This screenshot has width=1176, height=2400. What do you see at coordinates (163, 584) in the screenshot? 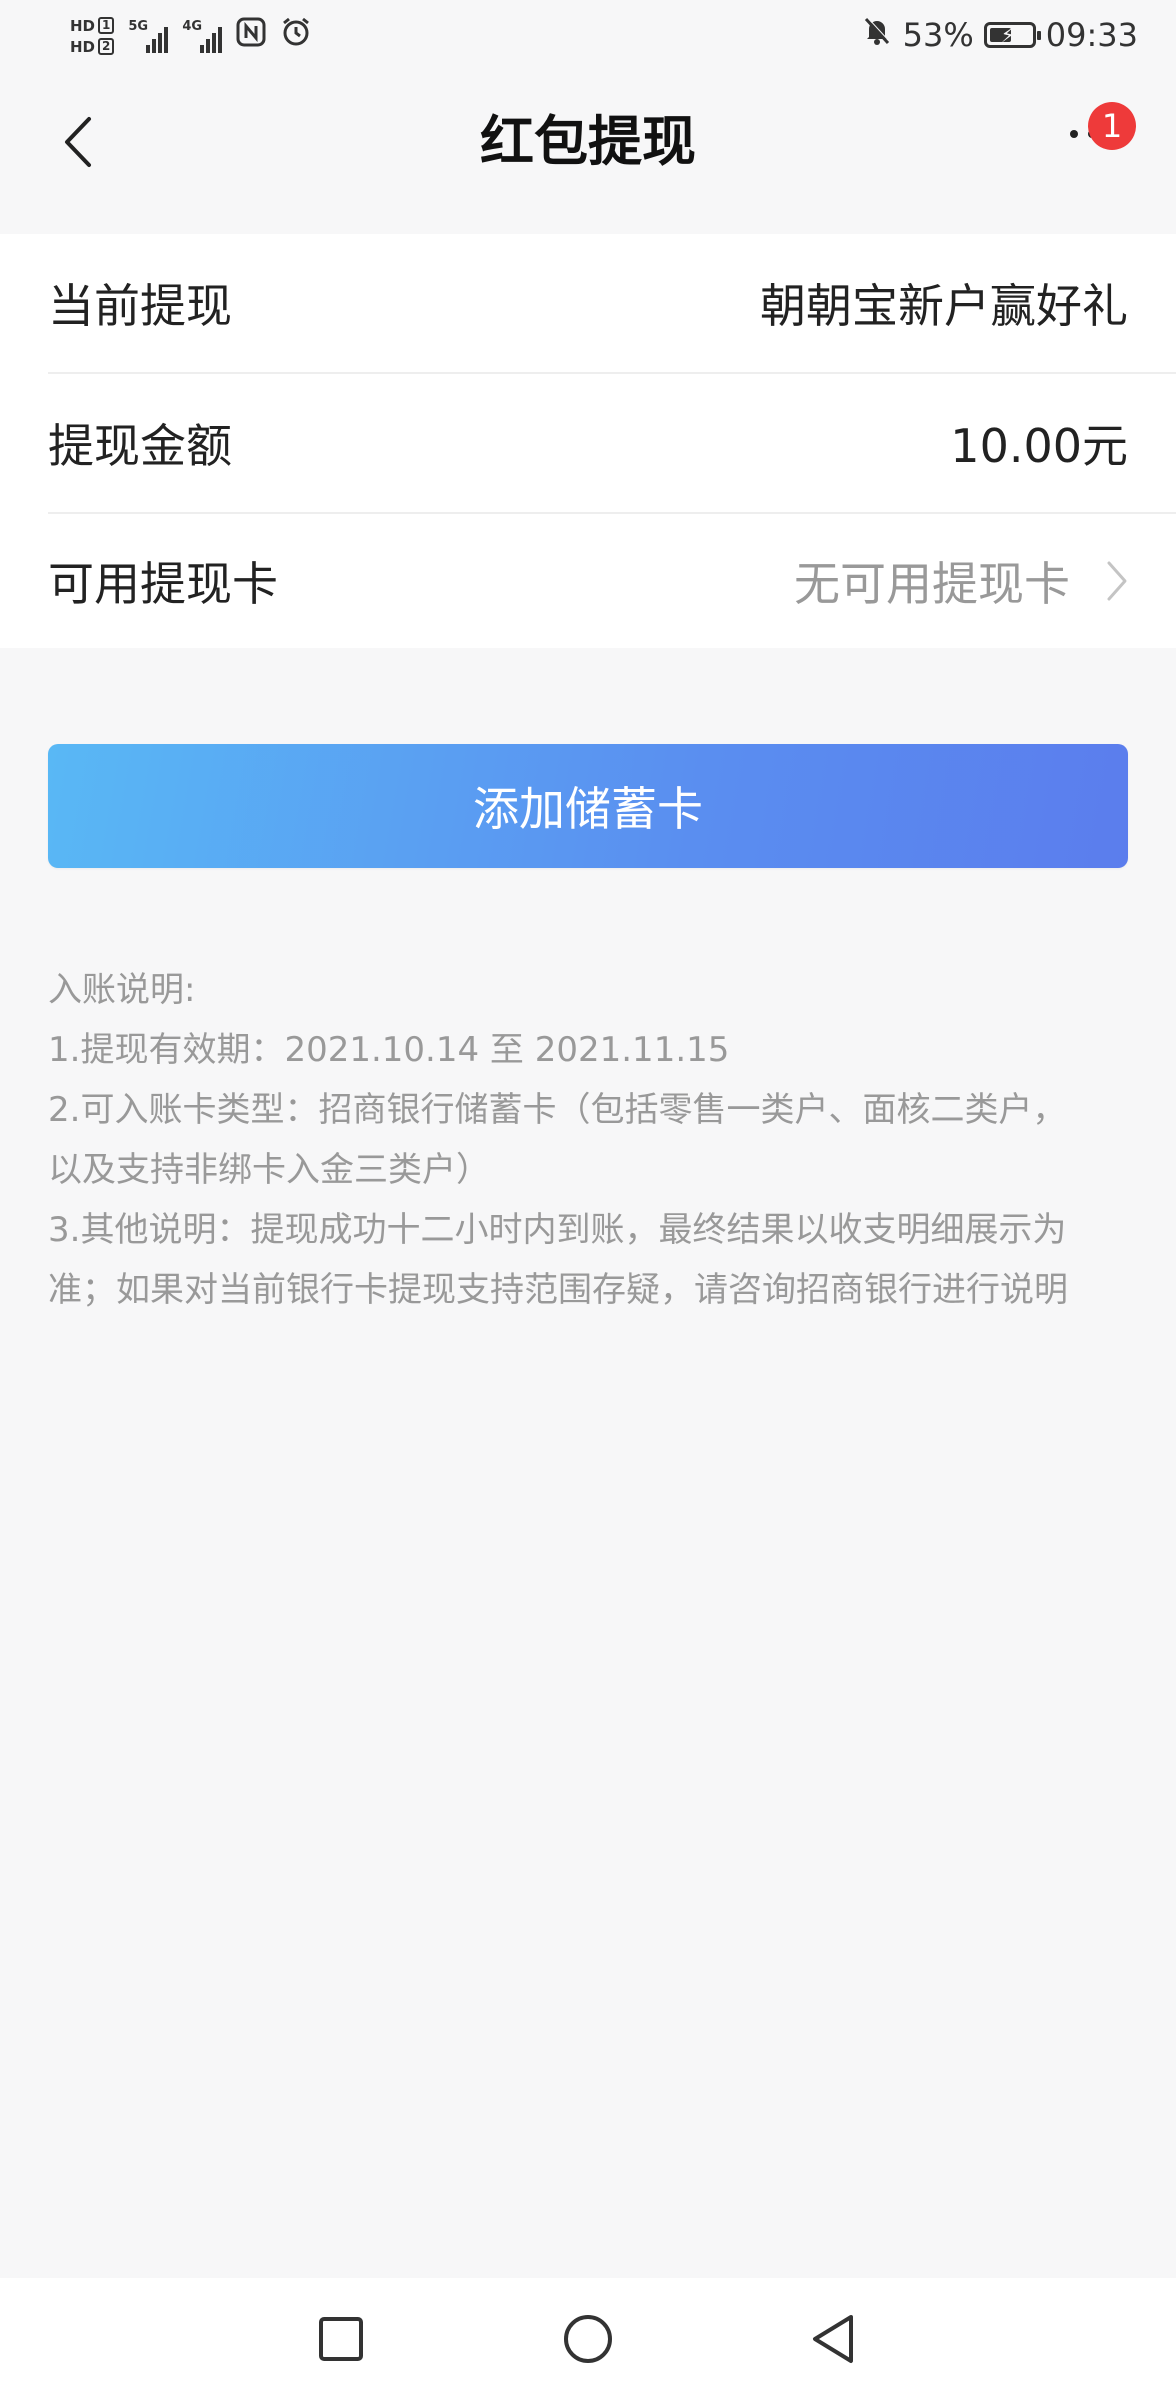
I see `card-label: 可用提现卡` at bounding box center [163, 584].